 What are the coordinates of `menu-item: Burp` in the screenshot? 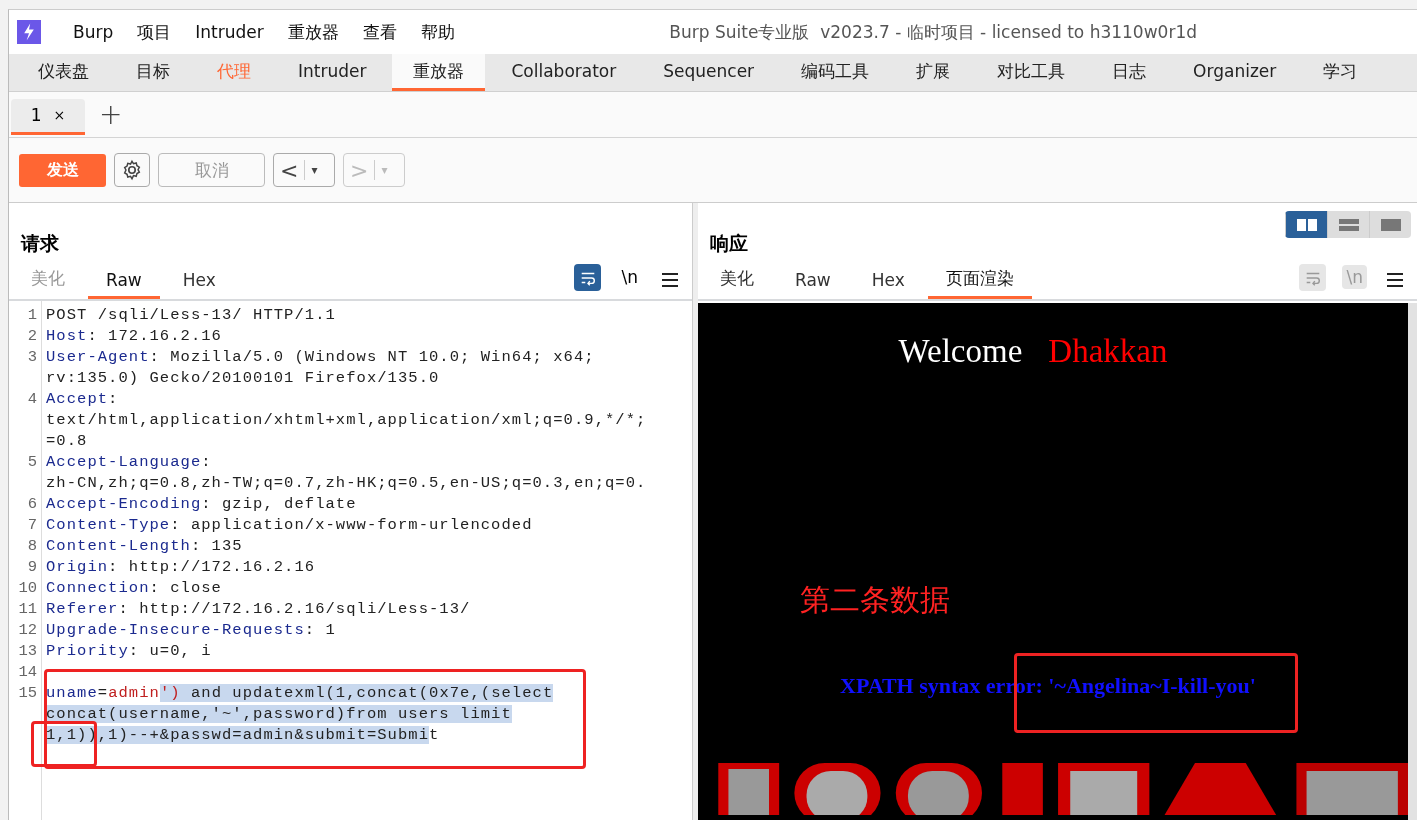 It's located at (93, 32).